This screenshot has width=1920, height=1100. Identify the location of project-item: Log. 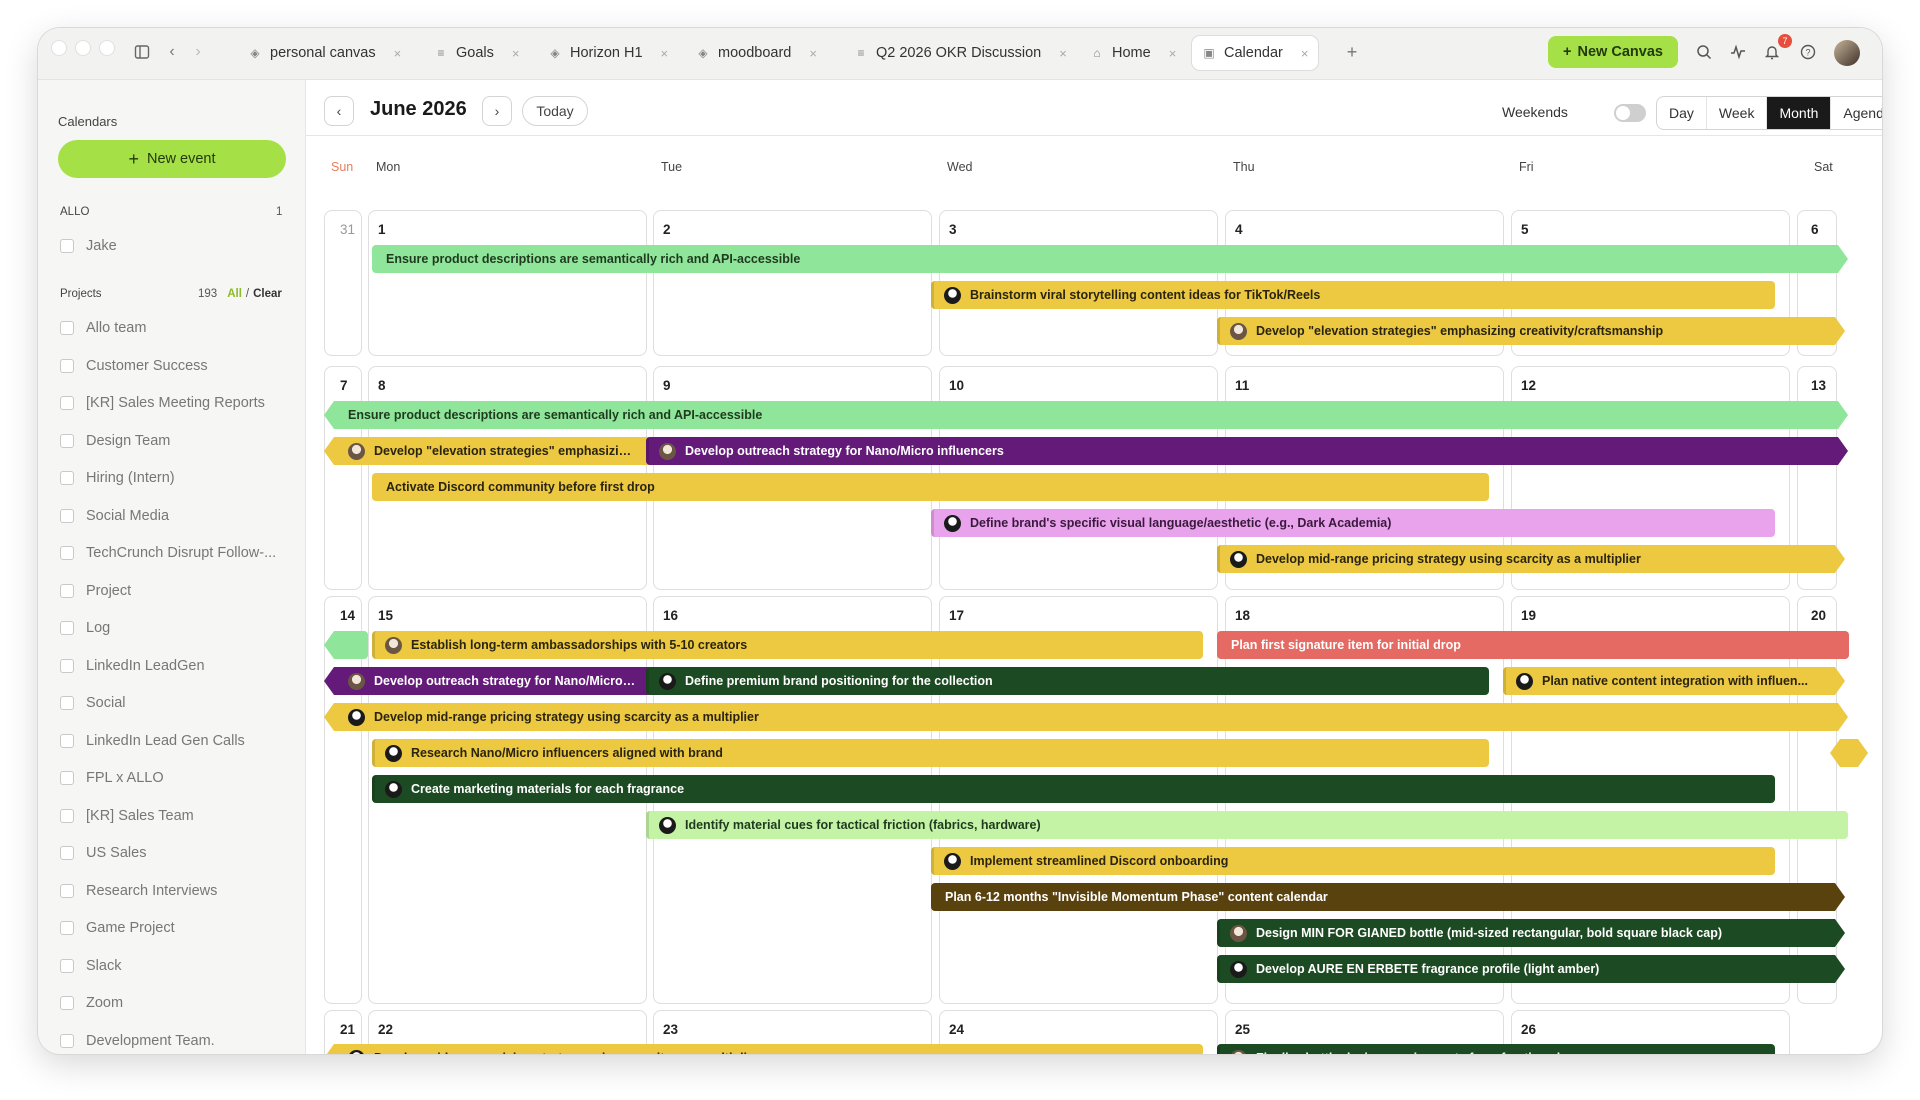
(85, 628).